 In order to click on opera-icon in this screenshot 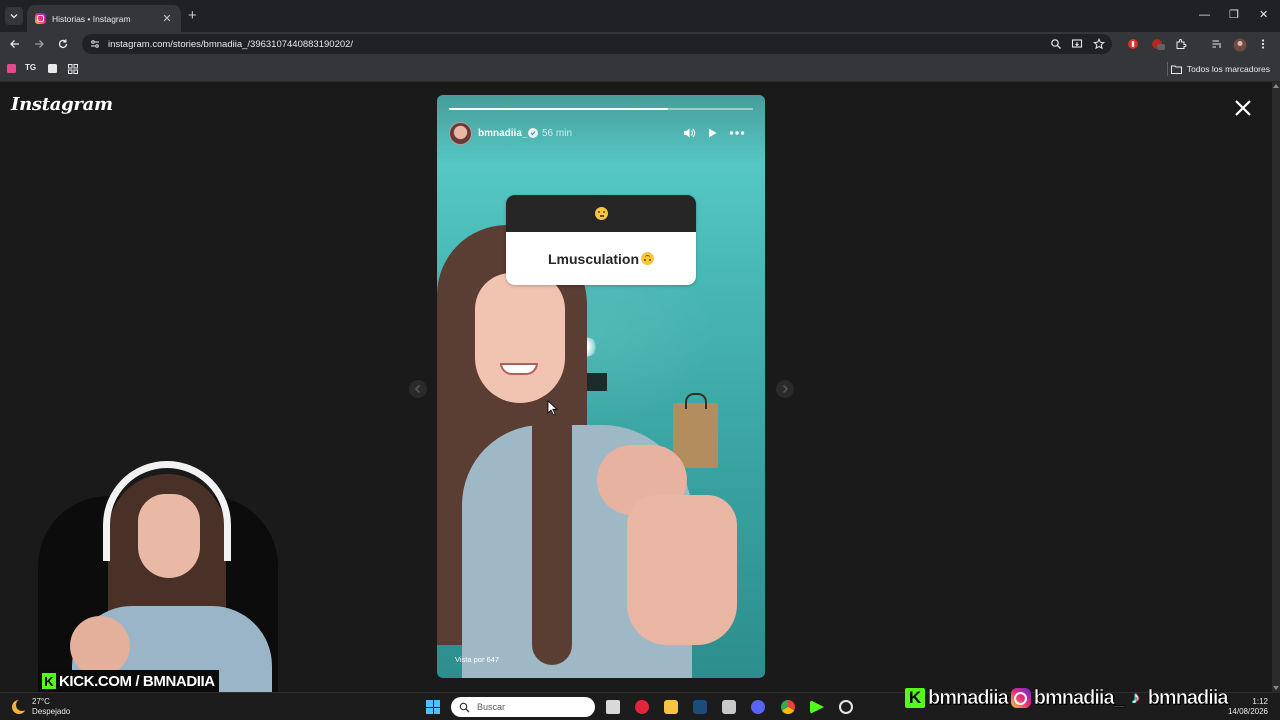, I will do `click(642, 707)`.